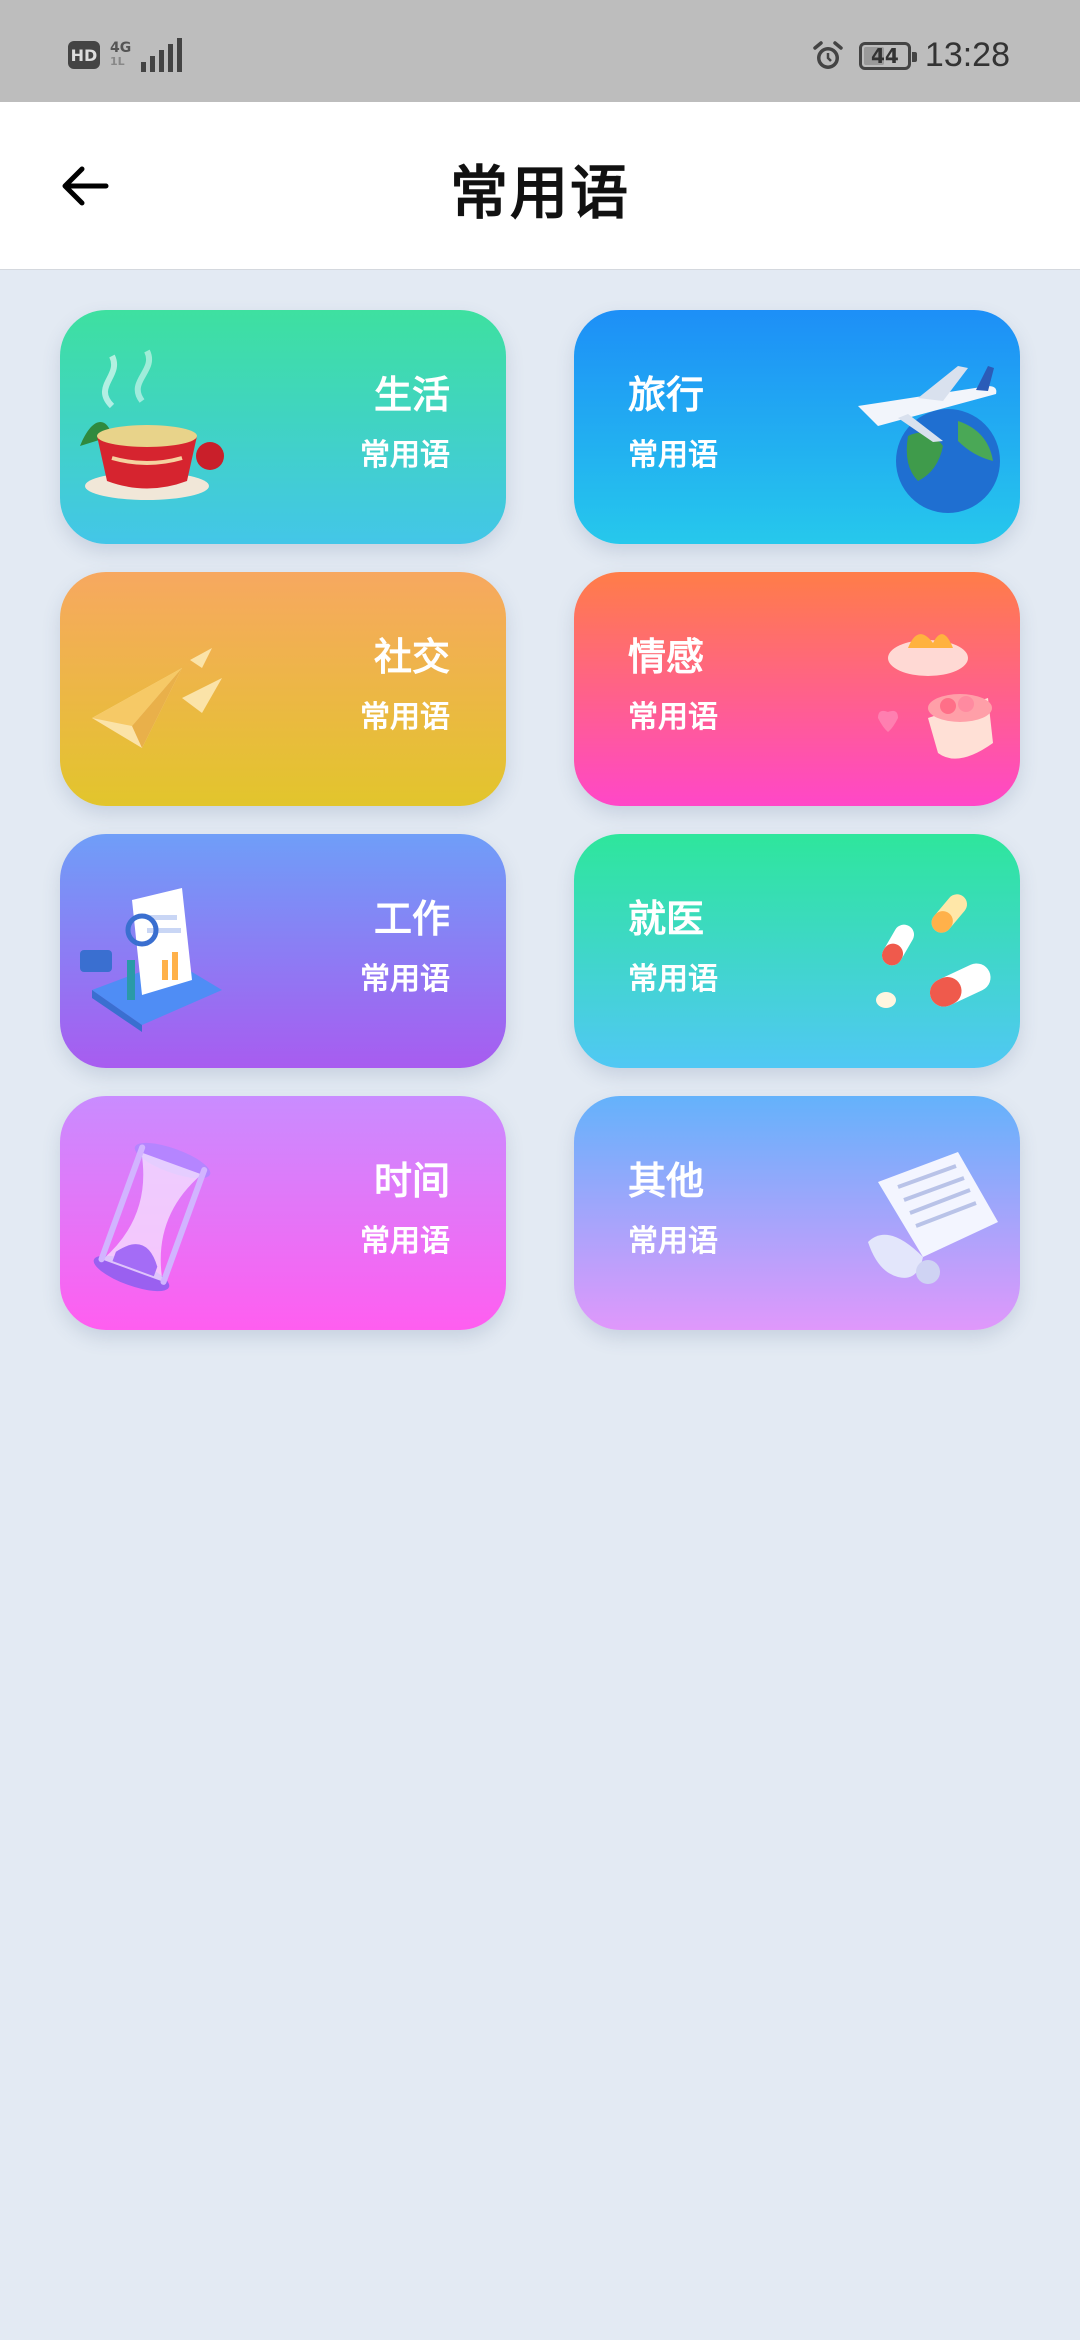  I want to click on category-title: 就医, so click(666, 919).